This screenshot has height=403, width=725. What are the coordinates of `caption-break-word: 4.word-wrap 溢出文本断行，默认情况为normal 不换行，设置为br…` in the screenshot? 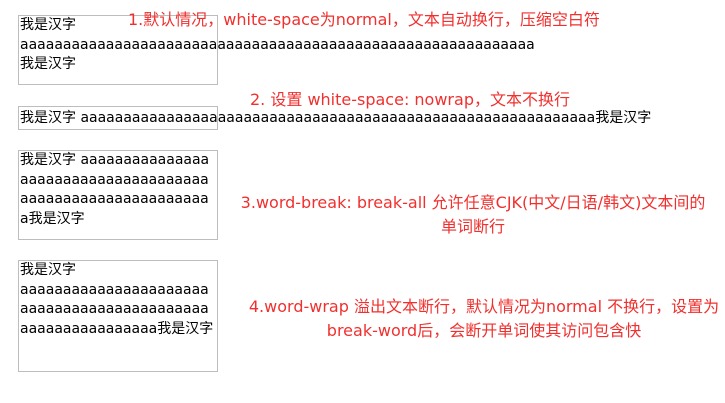 It's located at (484, 318).